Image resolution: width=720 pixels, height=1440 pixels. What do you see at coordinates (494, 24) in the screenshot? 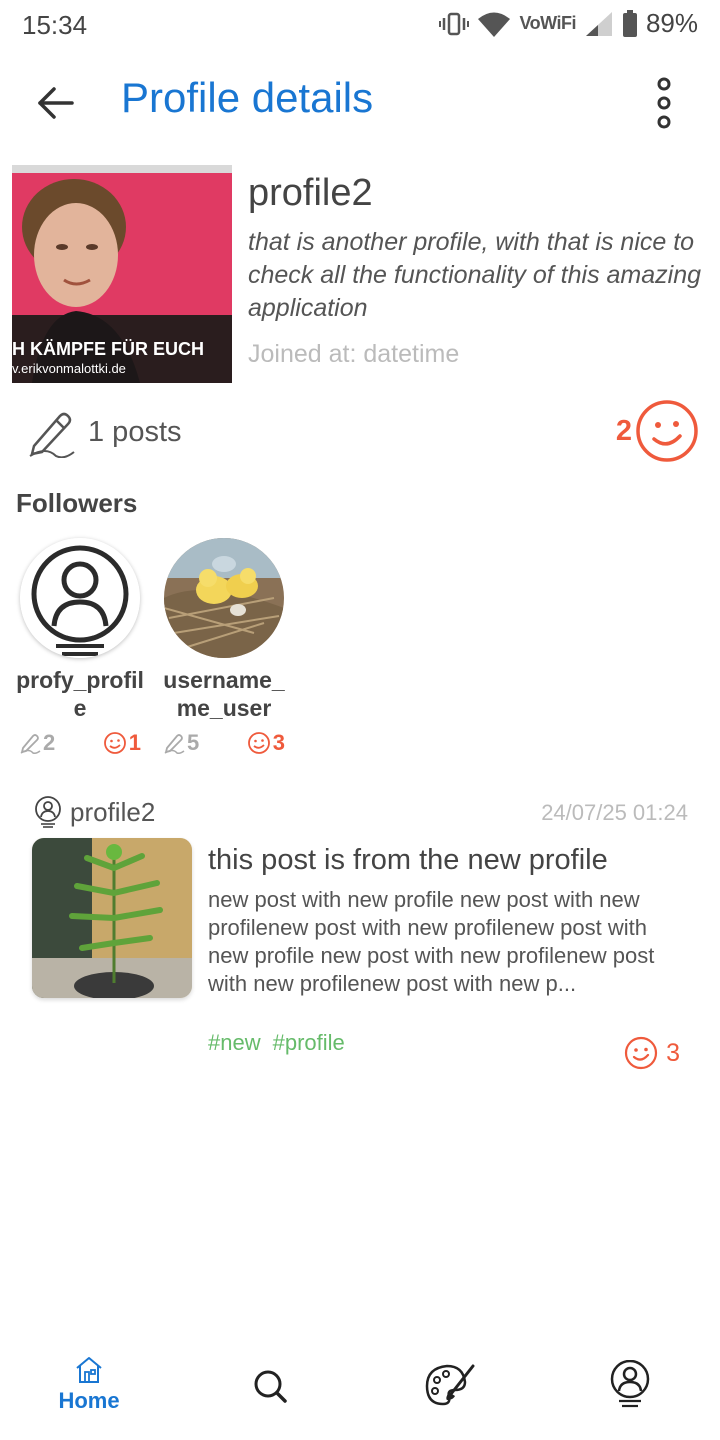
I see `wifi-icon` at bounding box center [494, 24].